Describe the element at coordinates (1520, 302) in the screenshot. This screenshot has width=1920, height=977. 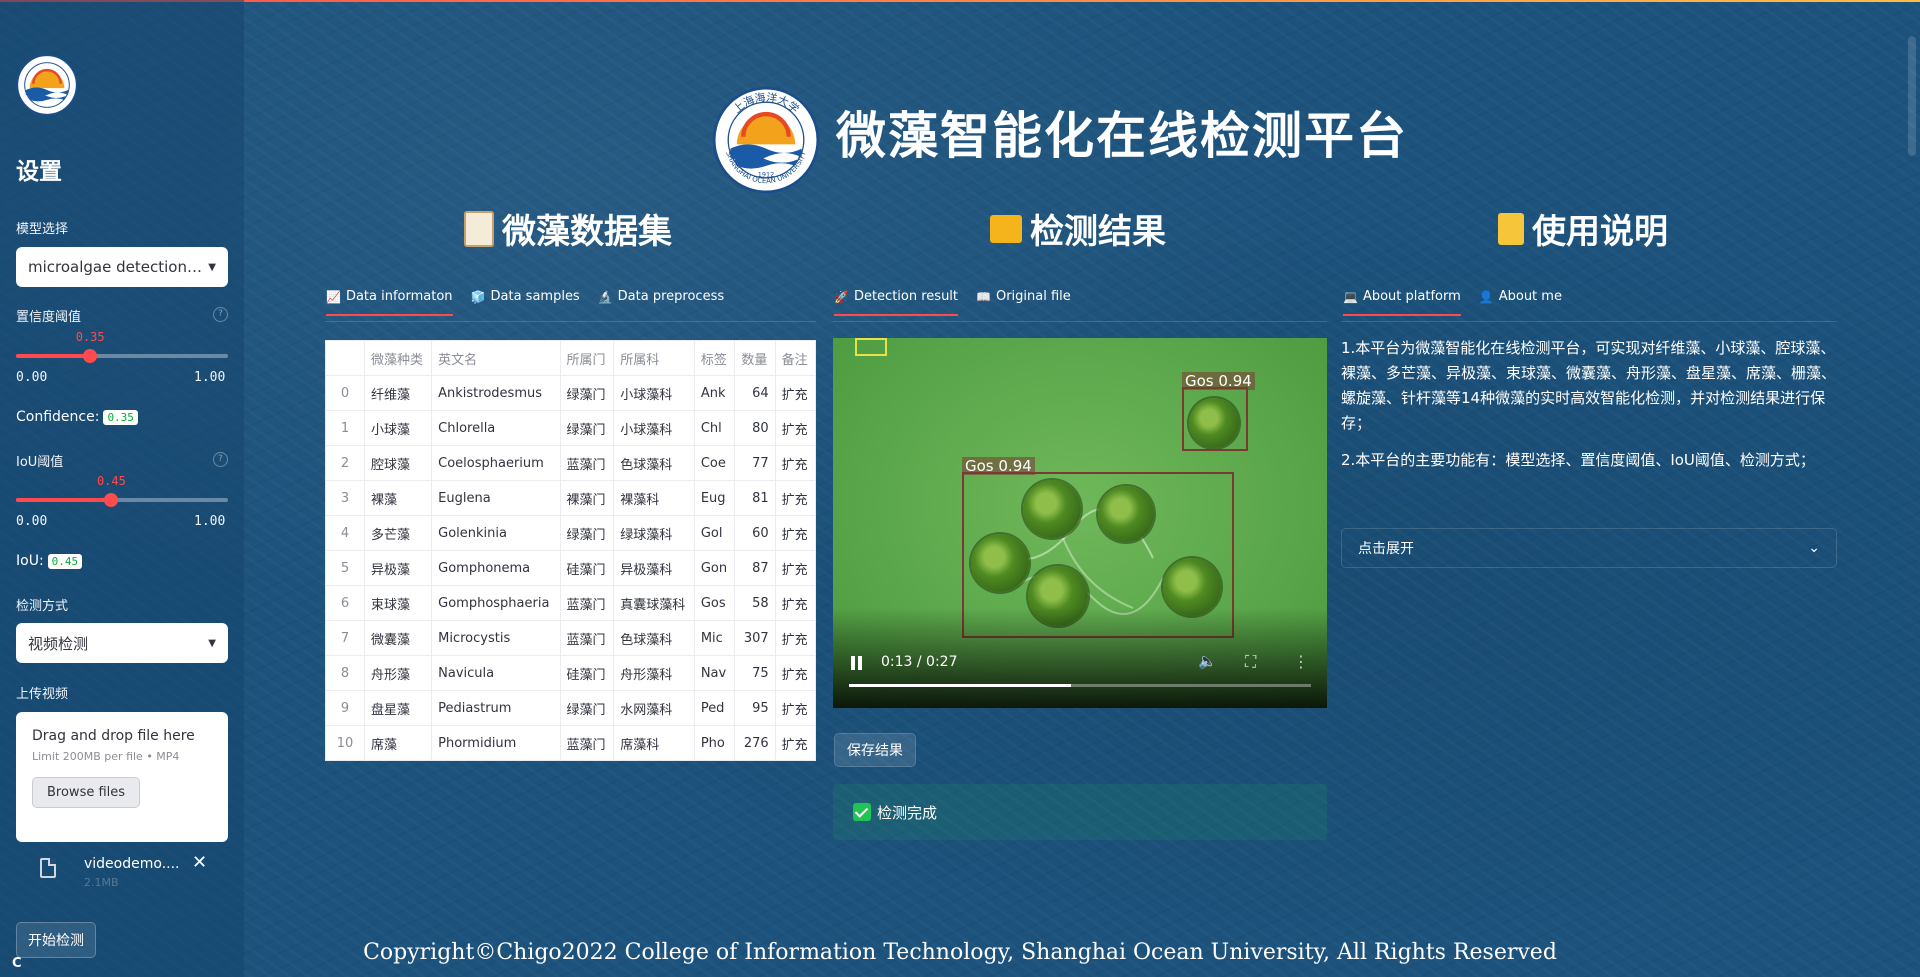
I see `tab-about-me: 👤 About me` at that location.